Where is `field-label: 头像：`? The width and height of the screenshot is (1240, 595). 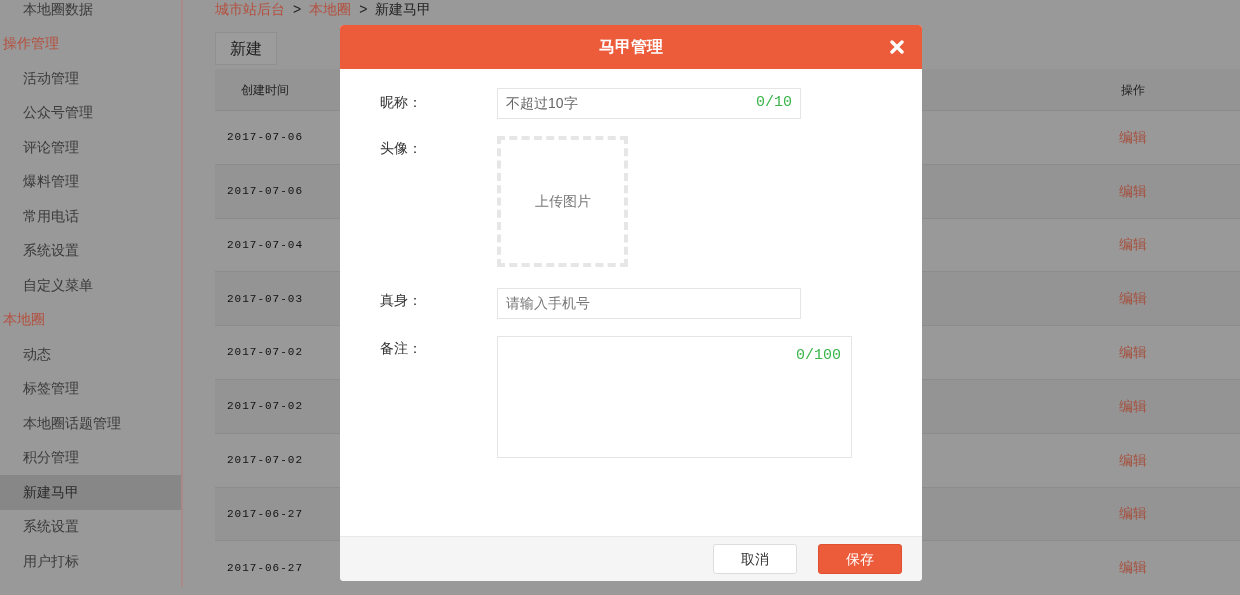
field-label: 头像： is located at coordinates (401, 148).